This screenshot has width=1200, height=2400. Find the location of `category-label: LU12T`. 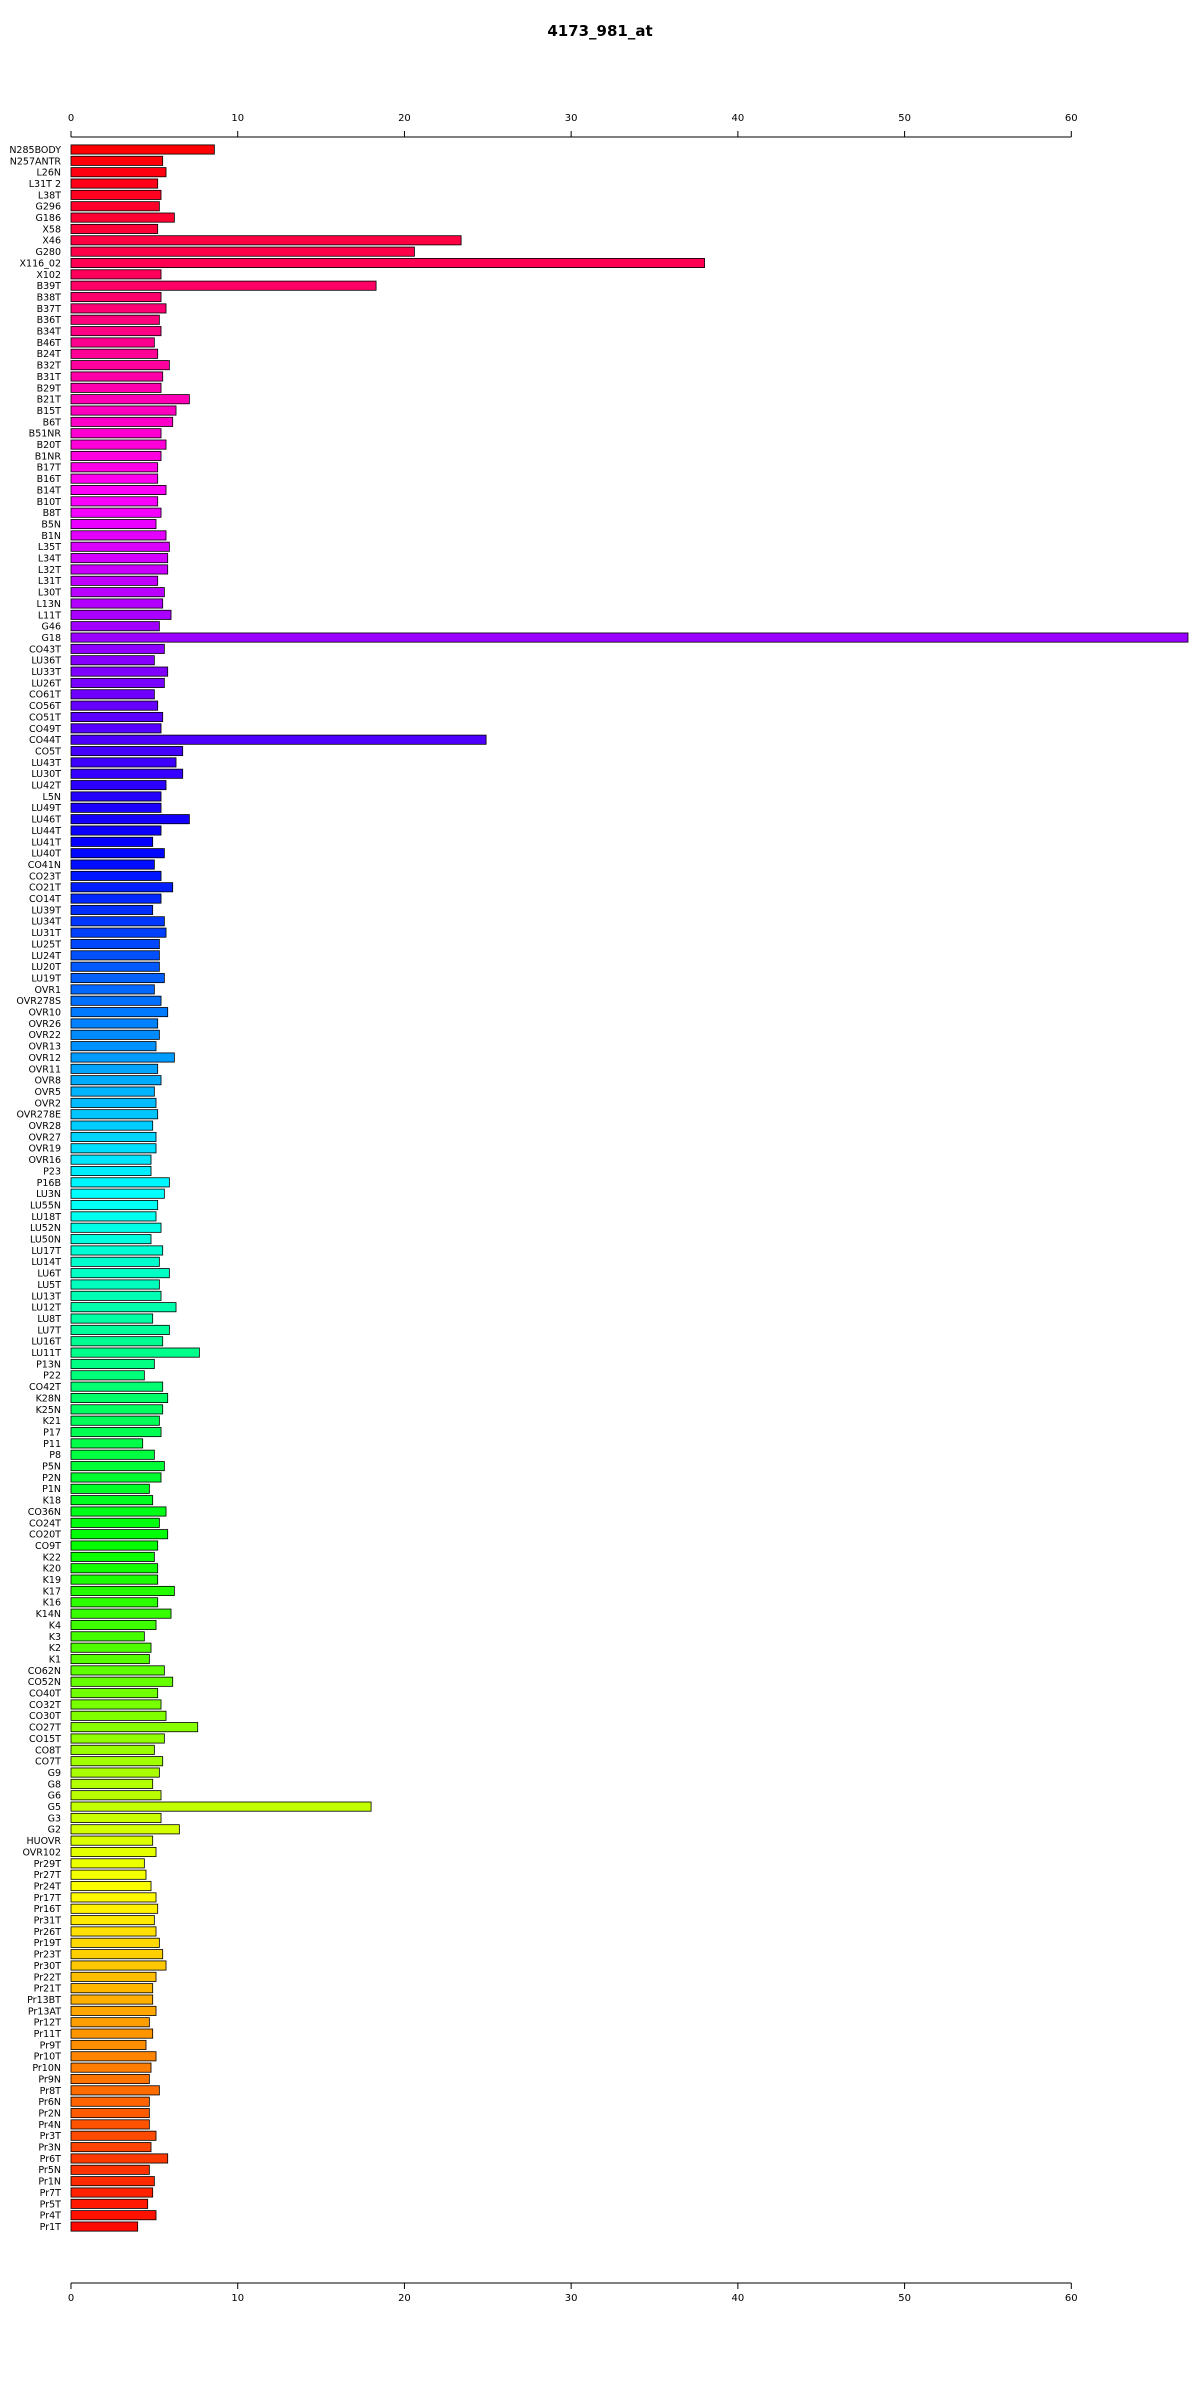

category-label: LU12T is located at coordinates (46, 1308).